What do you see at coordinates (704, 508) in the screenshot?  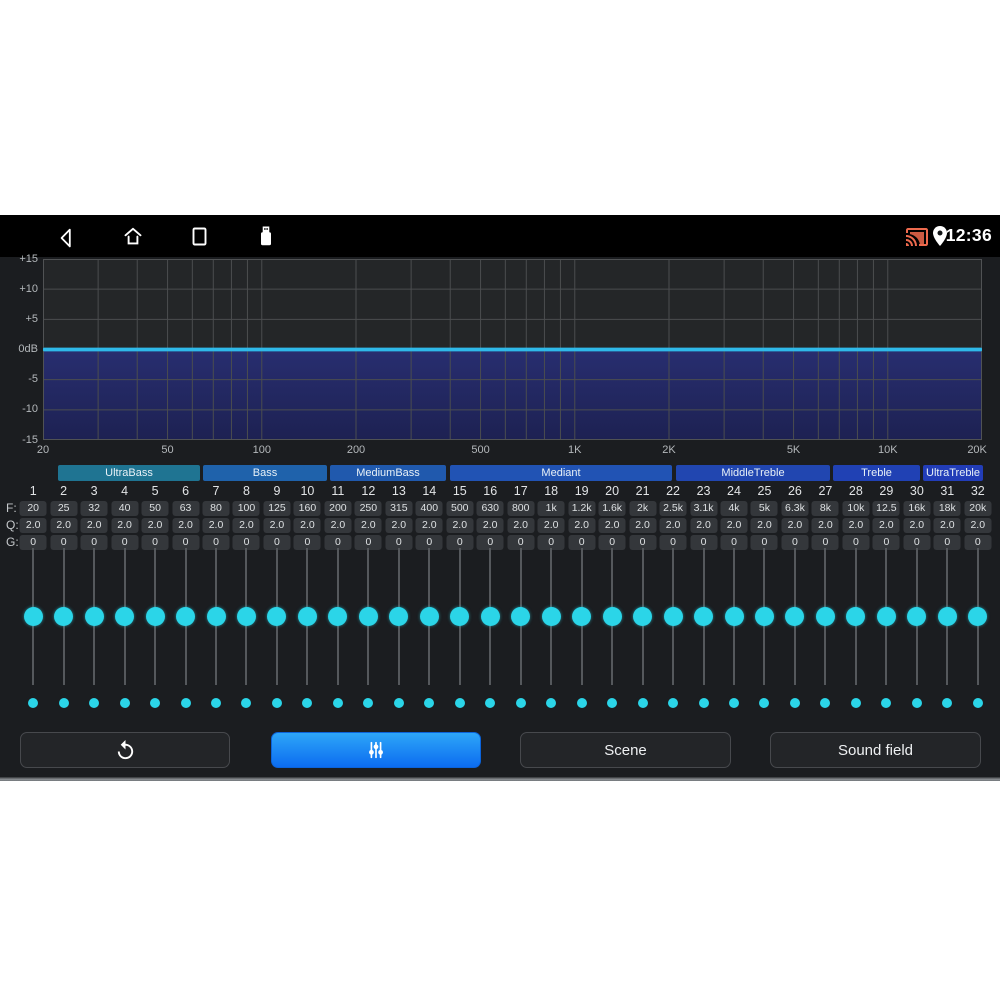 I see `band-frequency-value: 3.1k` at bounding box center [704, 508].